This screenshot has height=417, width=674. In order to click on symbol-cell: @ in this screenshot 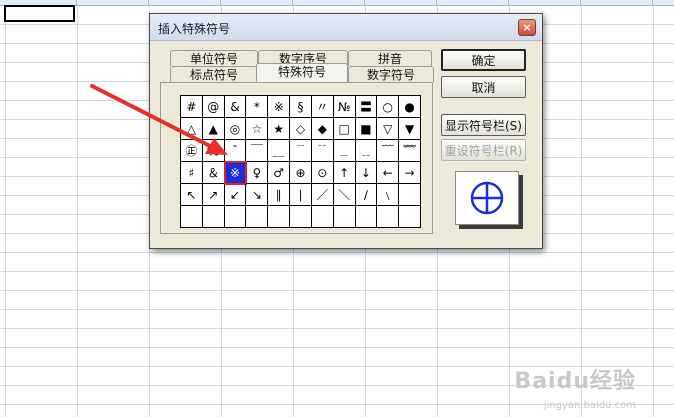, I will do `click(213, 107)`.